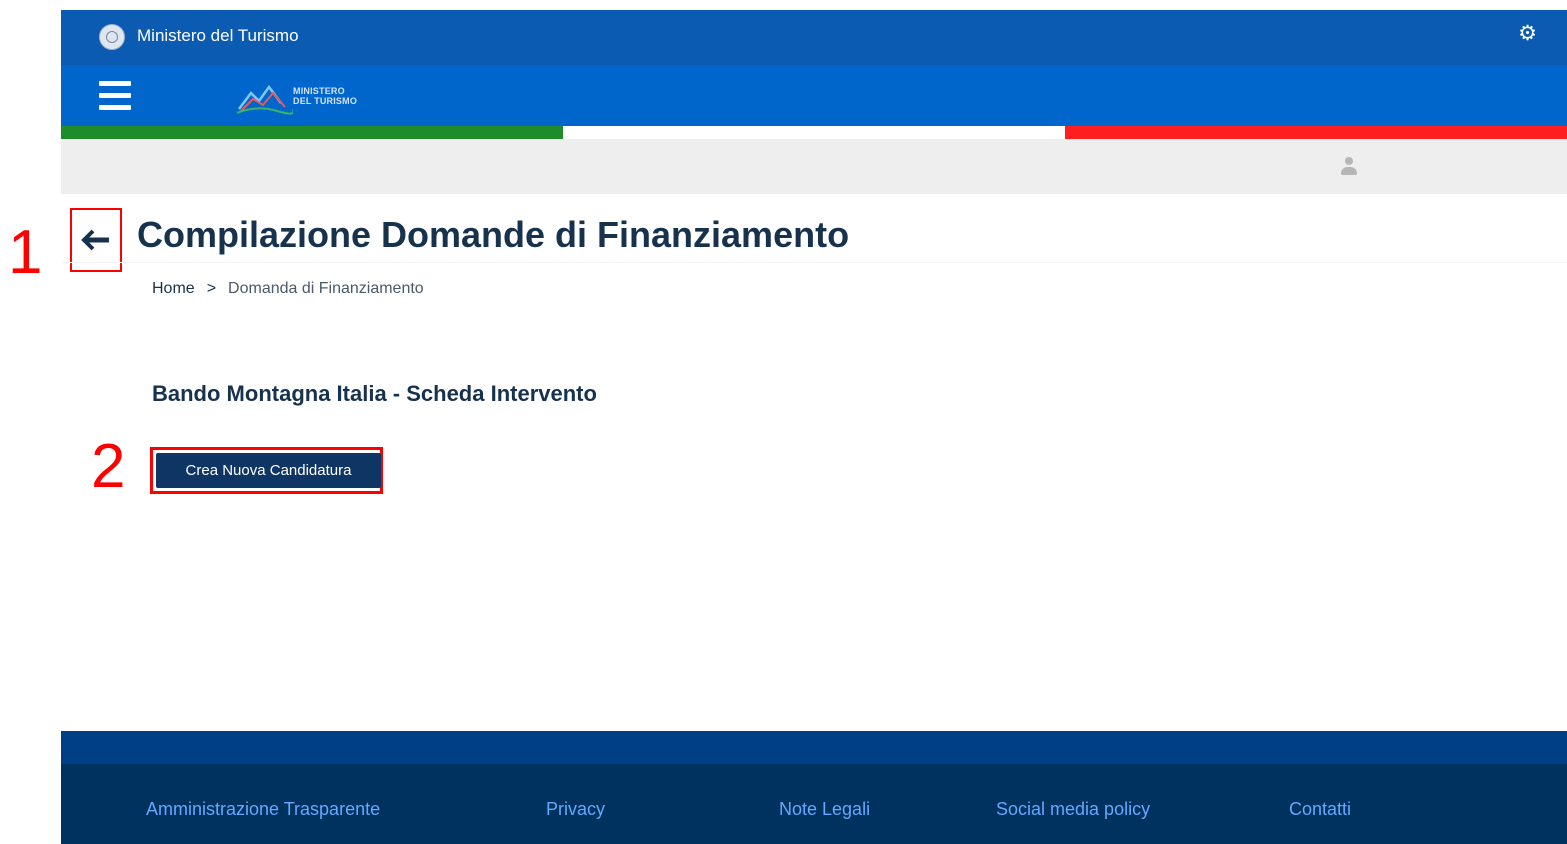 This screenshot has height=844, width=1567. What do you see at coordinates (218, 36) in the screenshot?
I see `ministry-name-link: Ministero del Turismo` at bounding box center [218, 36].